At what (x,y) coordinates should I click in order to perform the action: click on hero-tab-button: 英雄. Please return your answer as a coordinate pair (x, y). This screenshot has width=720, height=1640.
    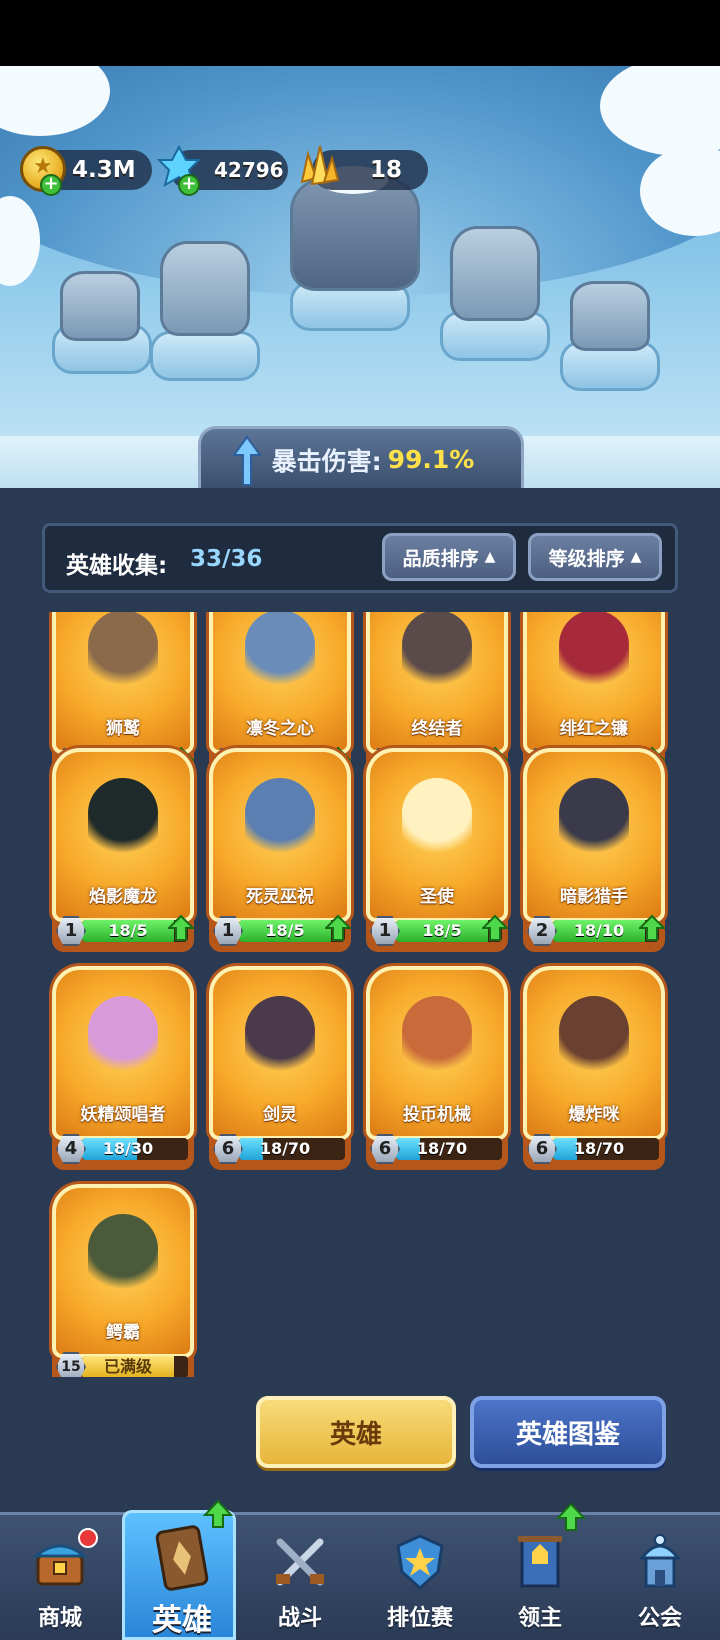
    Looking at the image, I should click on (356, 1432).